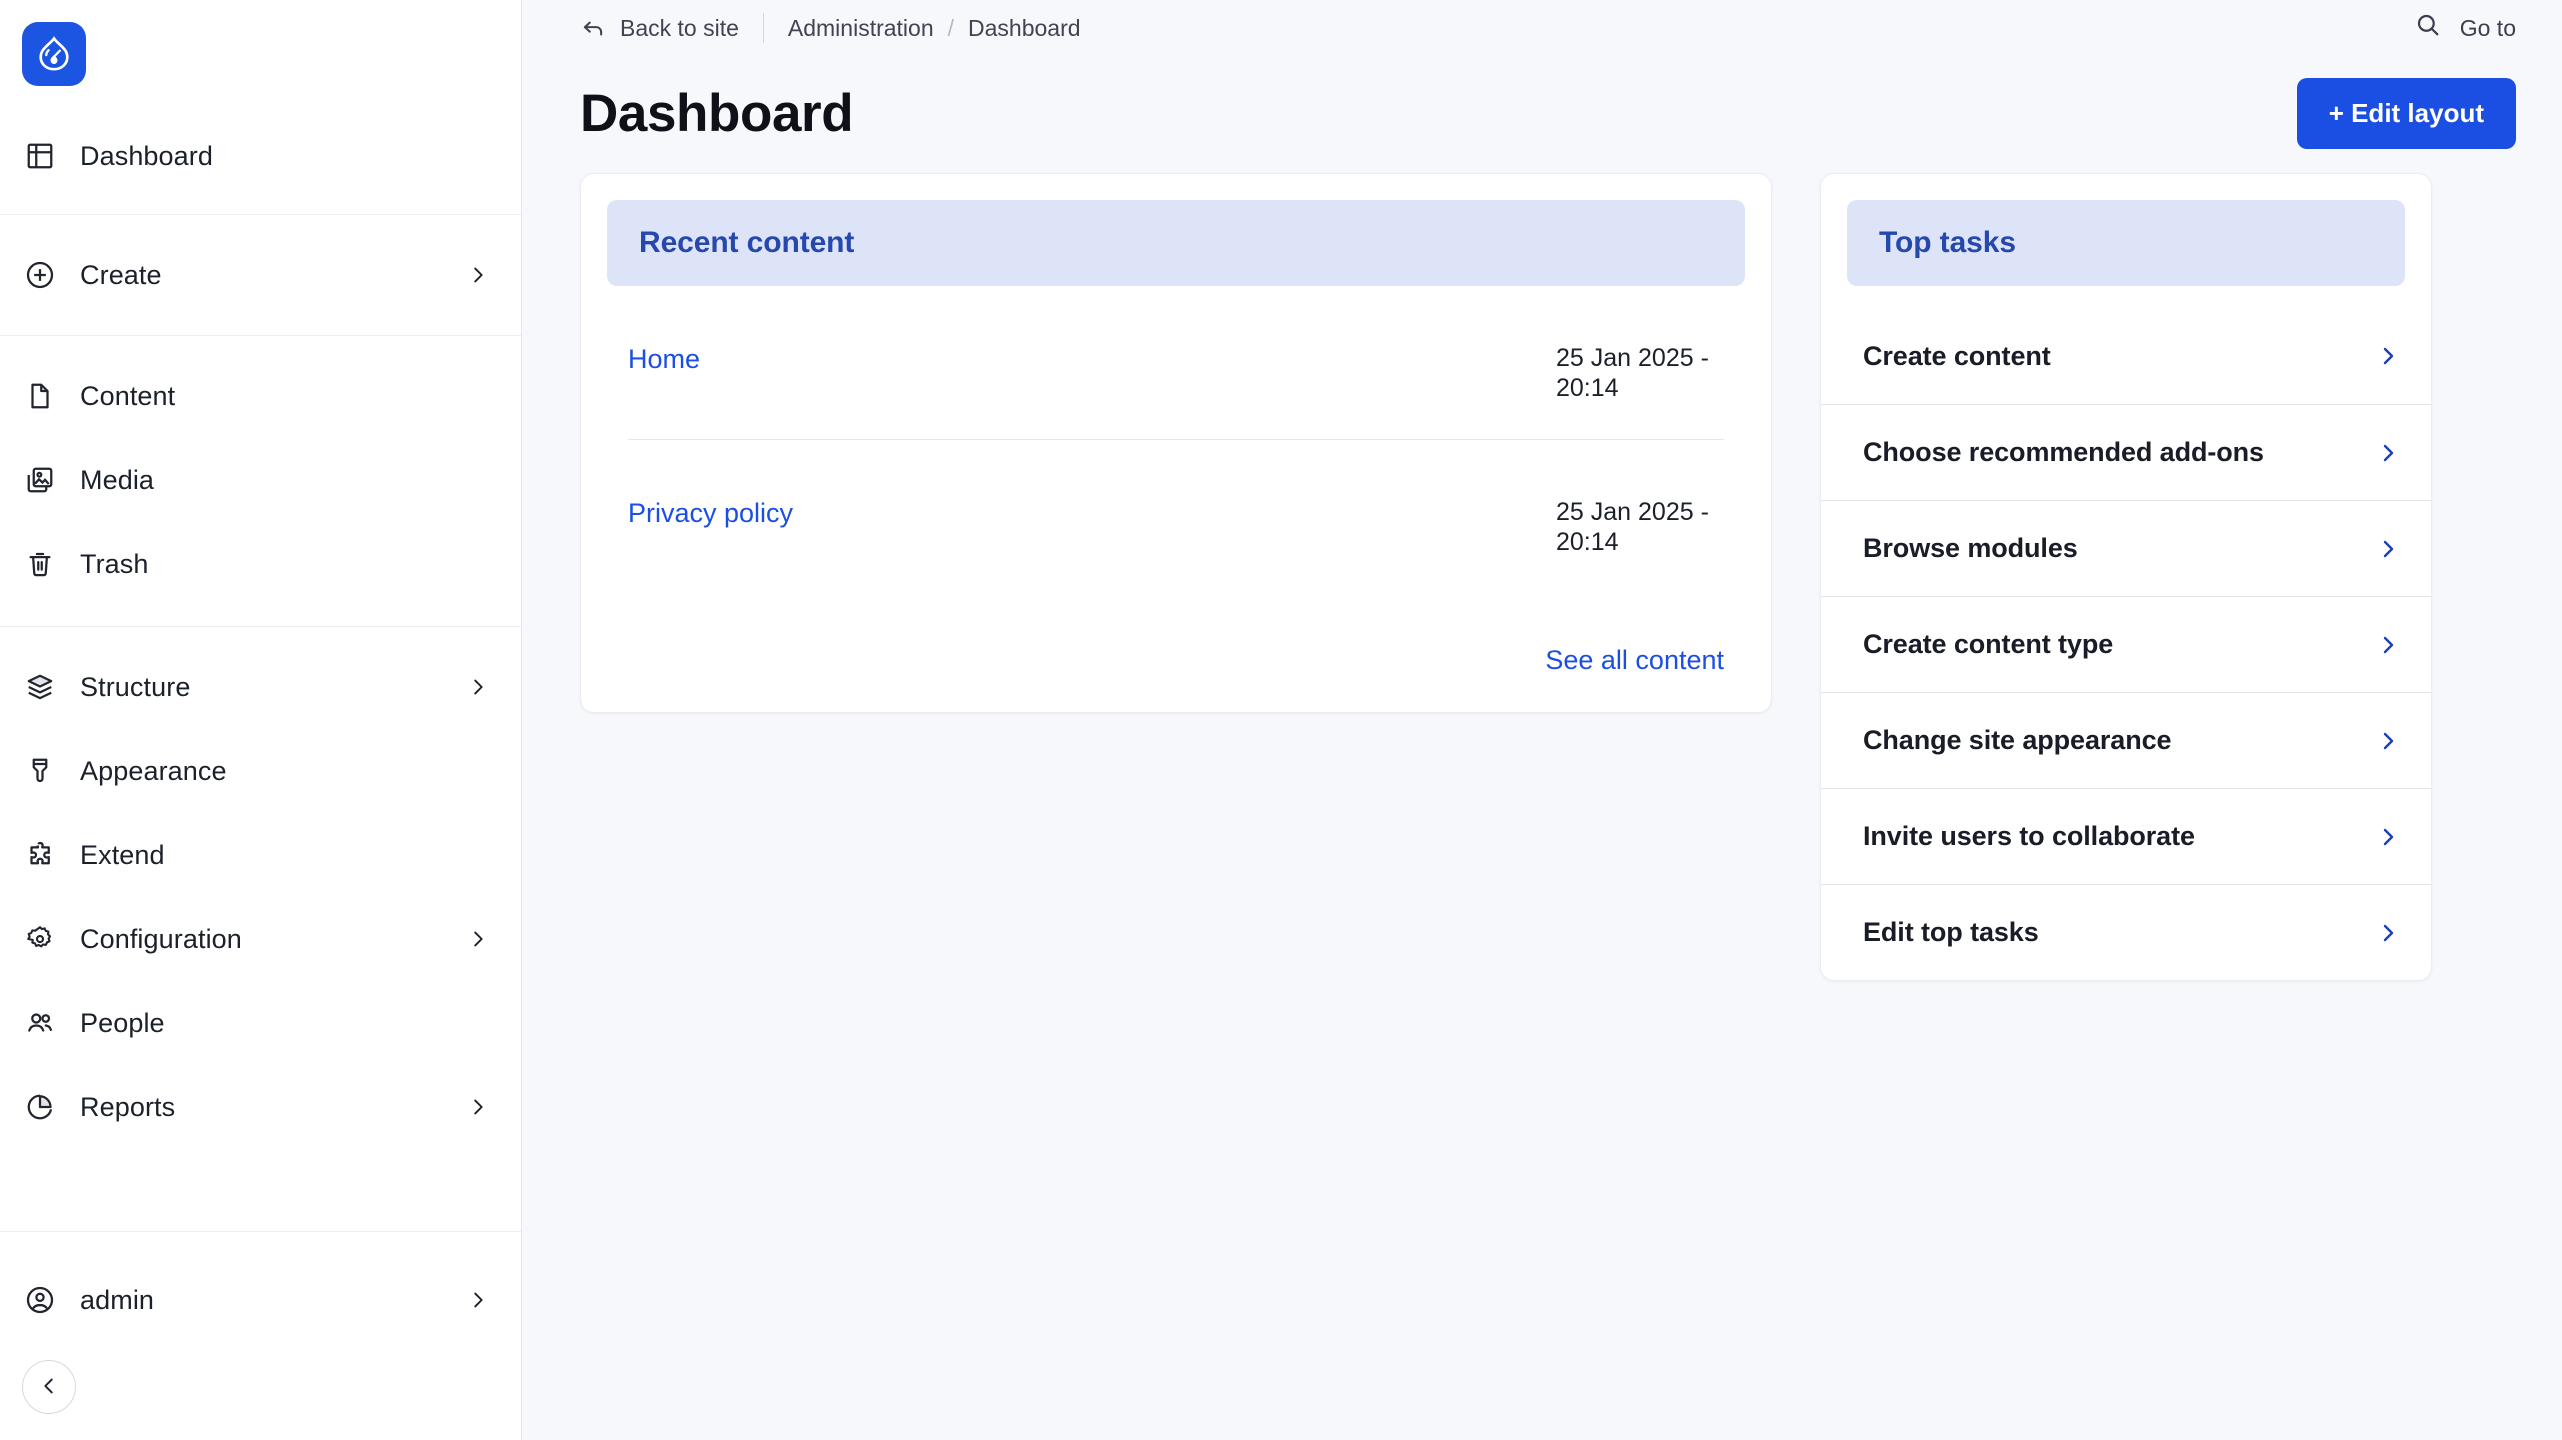 The image size is (2562, 1440). What do you see at coordinates (260, 564) in the screenshot?
I see `sidebar-item-trash: Trash` at bounding box center [260, 564].